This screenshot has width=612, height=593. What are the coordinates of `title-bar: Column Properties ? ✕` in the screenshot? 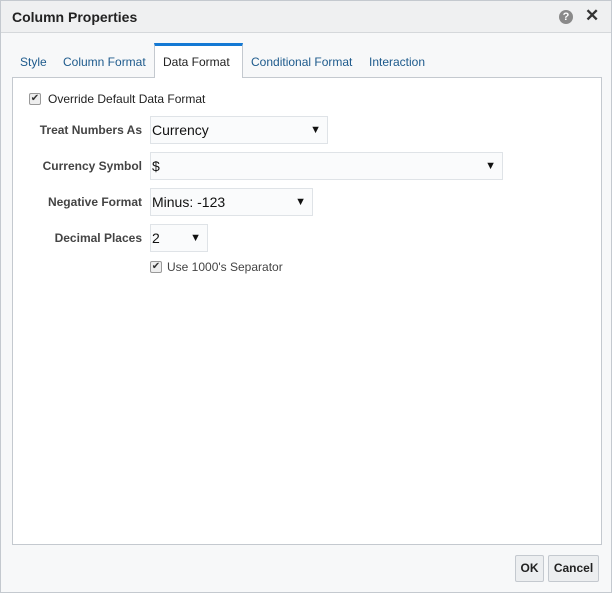 It's located at (306, 17).